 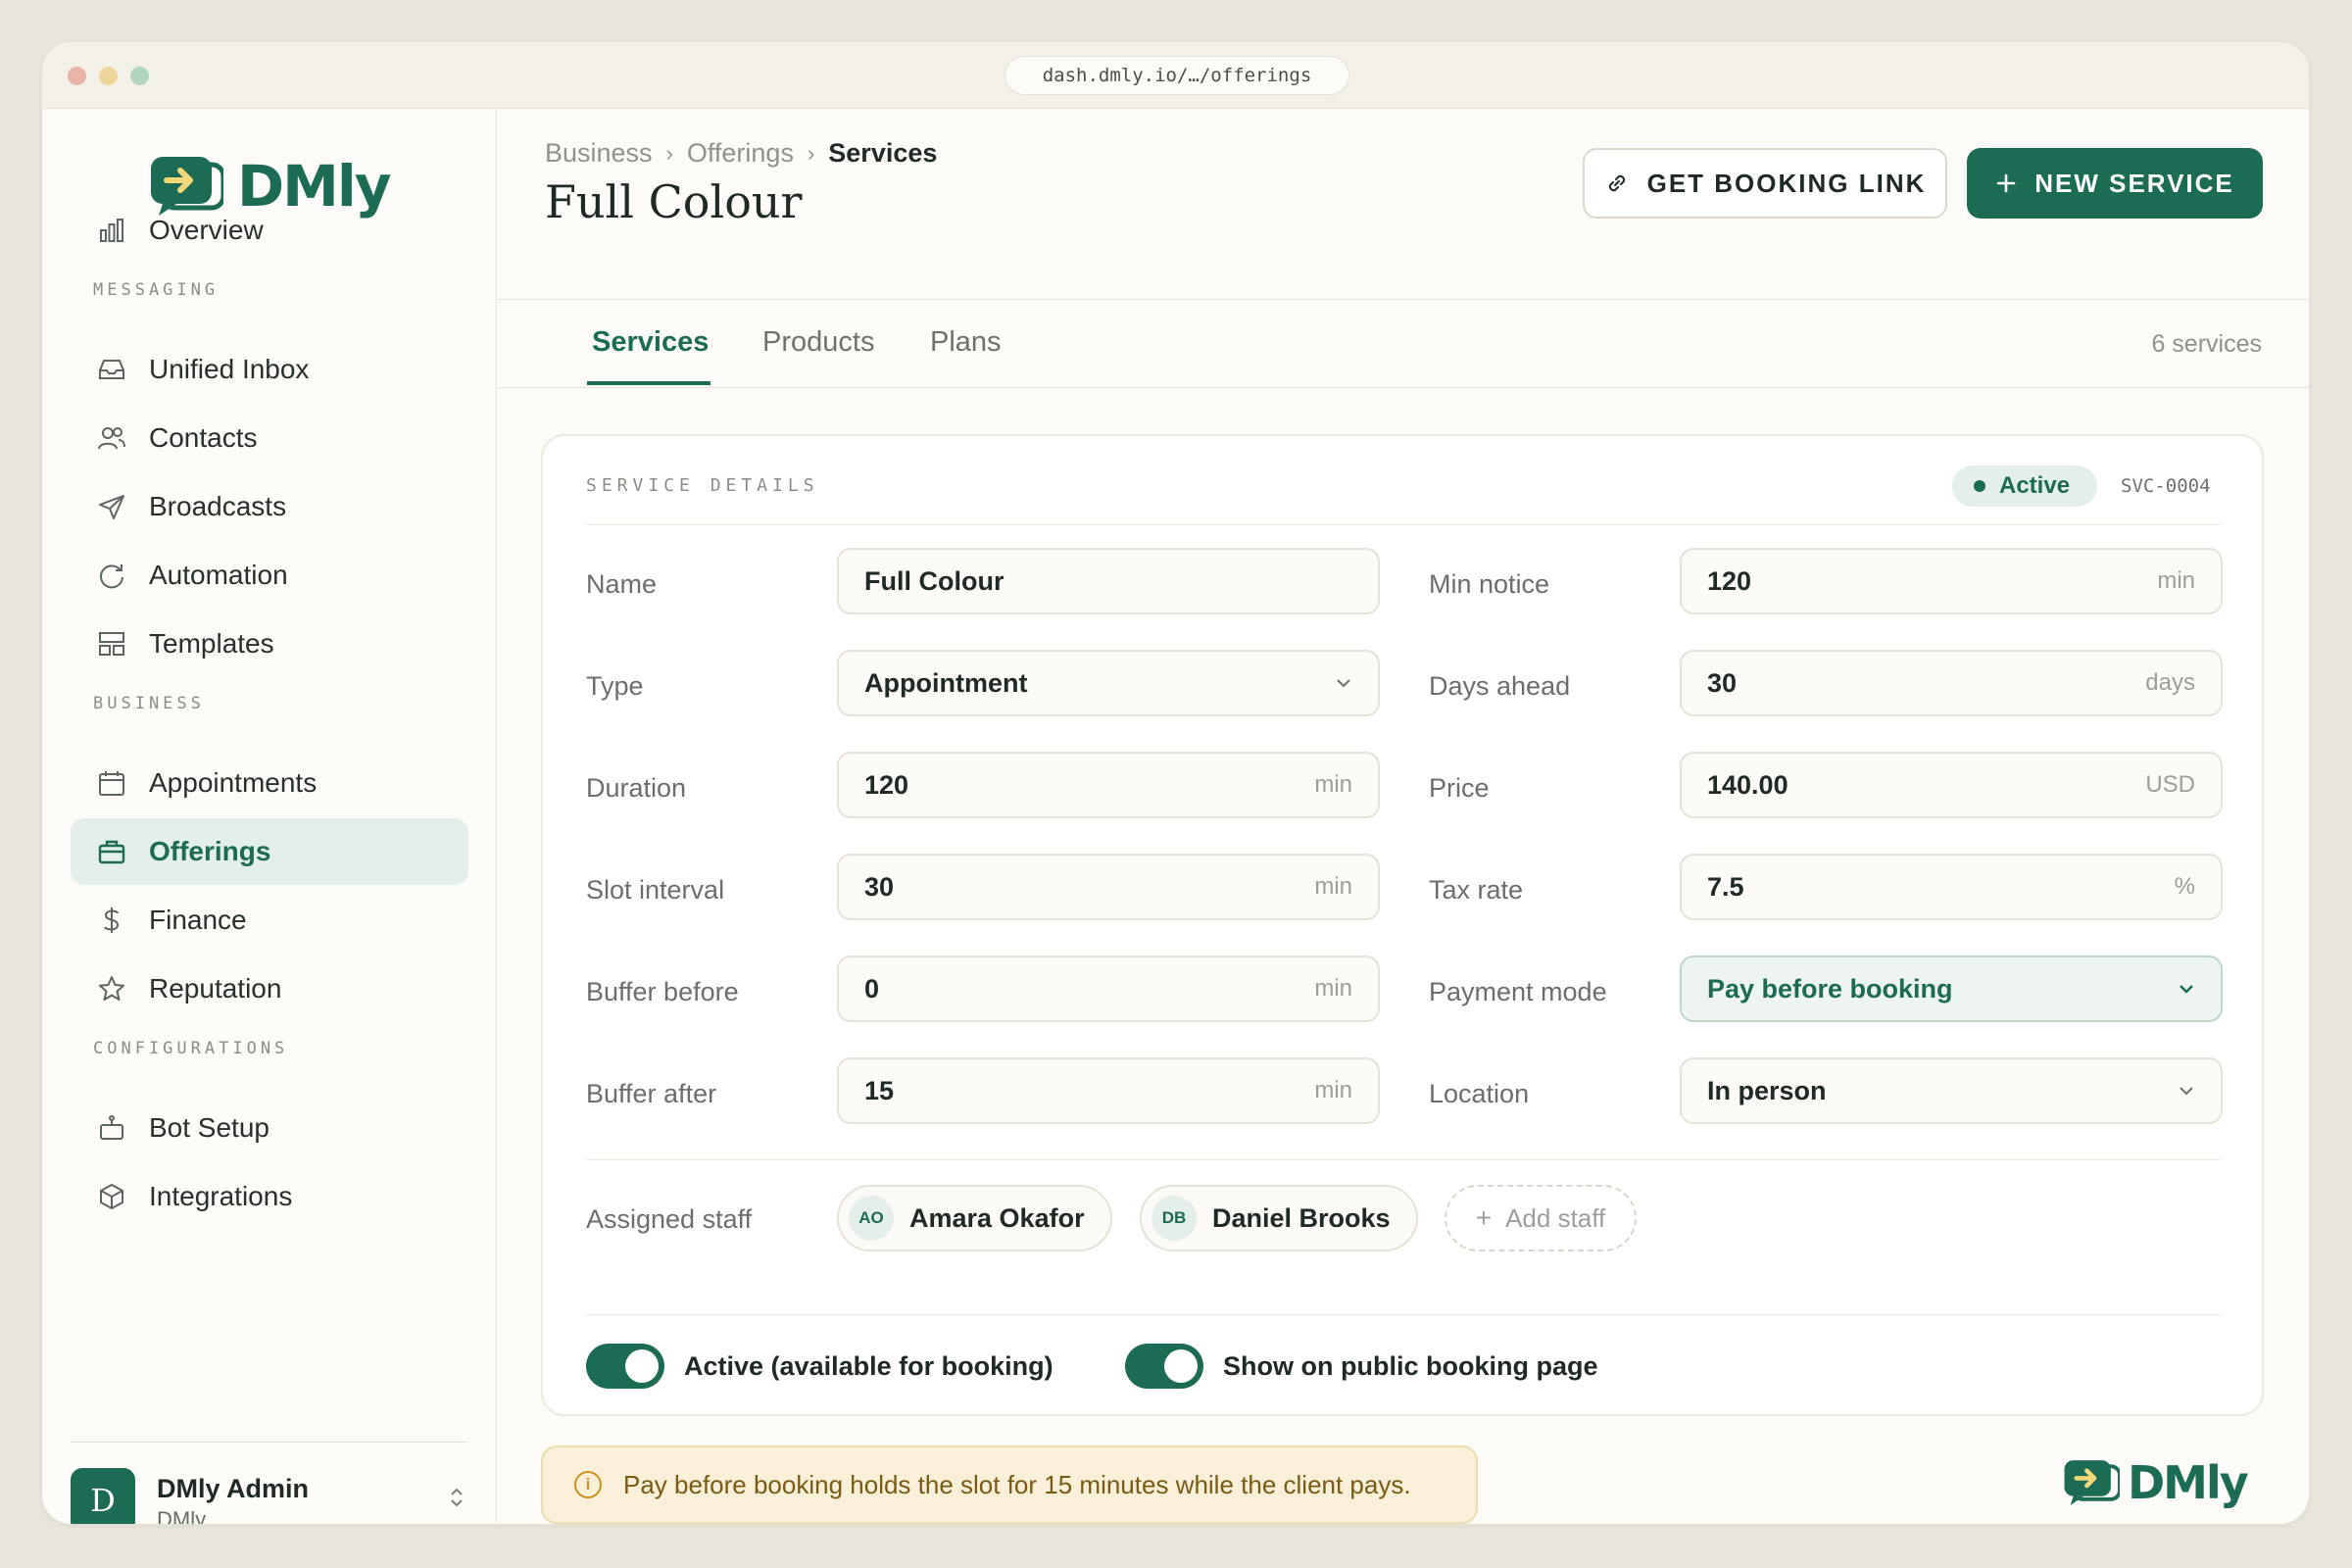 I want to click on sidebar-item-offerings: Offerings, so click(x=269, y=851).